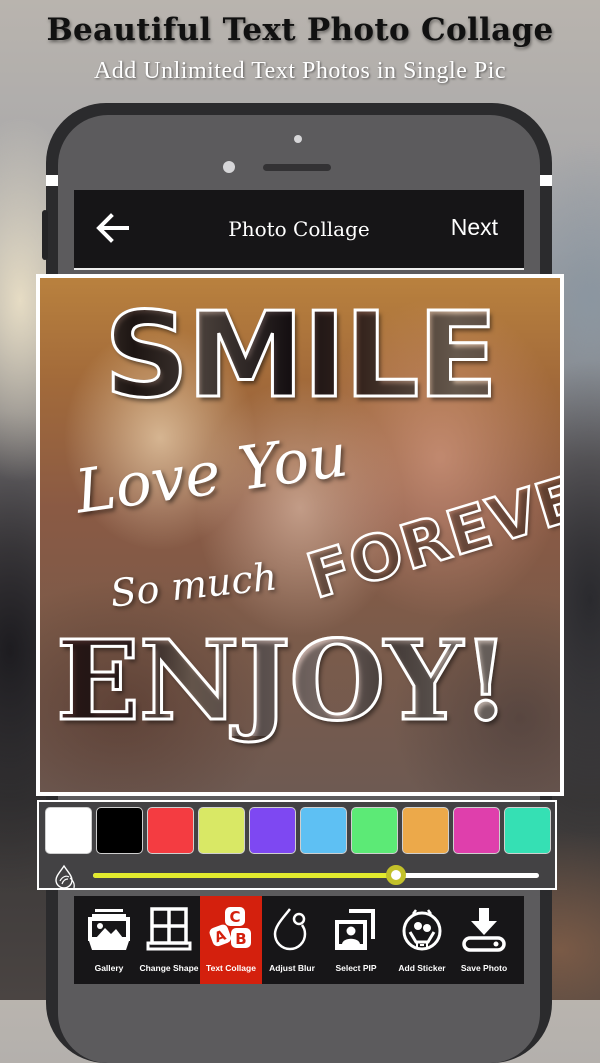 The height and width of the screenshot is (1063, 600). Describe the element at coordinates (169, 929) in the screenshot. I see `window-grid-icon` at that location.